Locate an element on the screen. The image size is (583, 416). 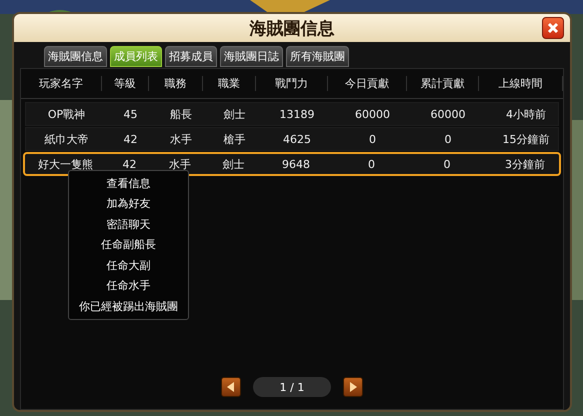
close-icon is located at coordinates (553, 28).